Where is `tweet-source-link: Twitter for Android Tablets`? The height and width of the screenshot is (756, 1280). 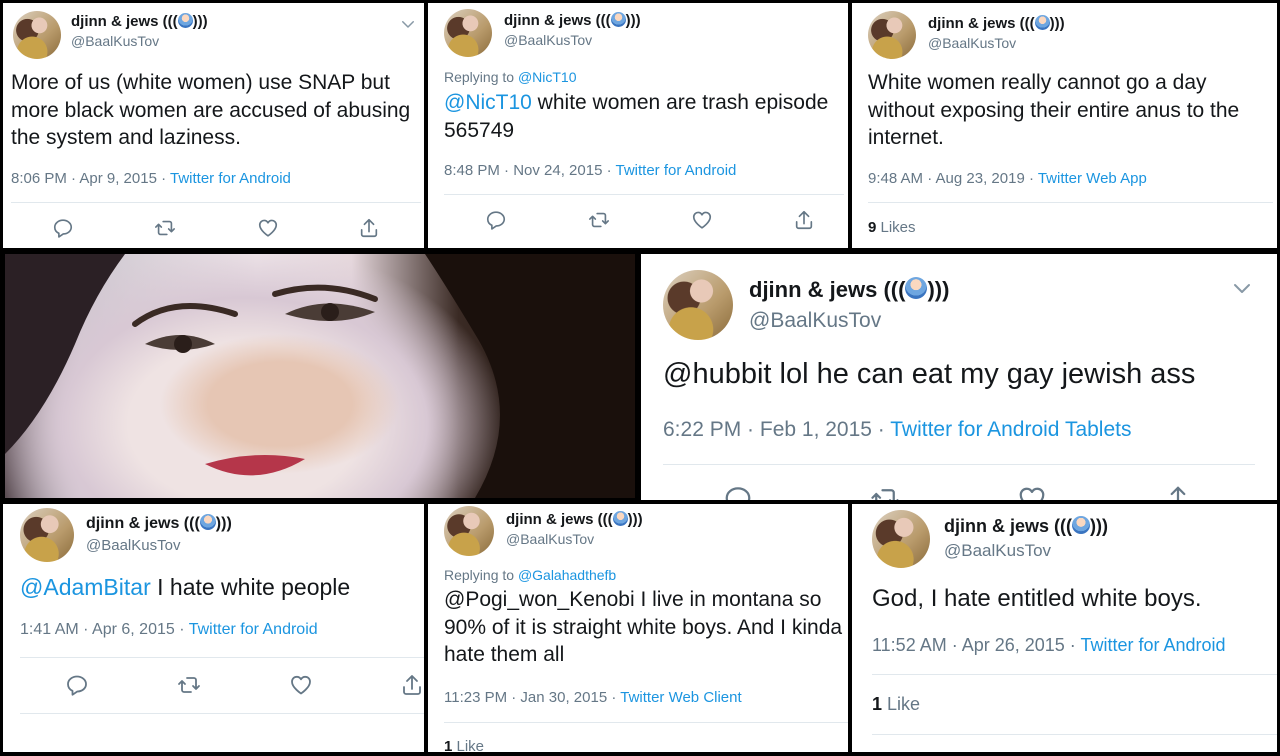 tweet-source-link: Twitter for Android Tablets is located at coordinates (1010, 429).